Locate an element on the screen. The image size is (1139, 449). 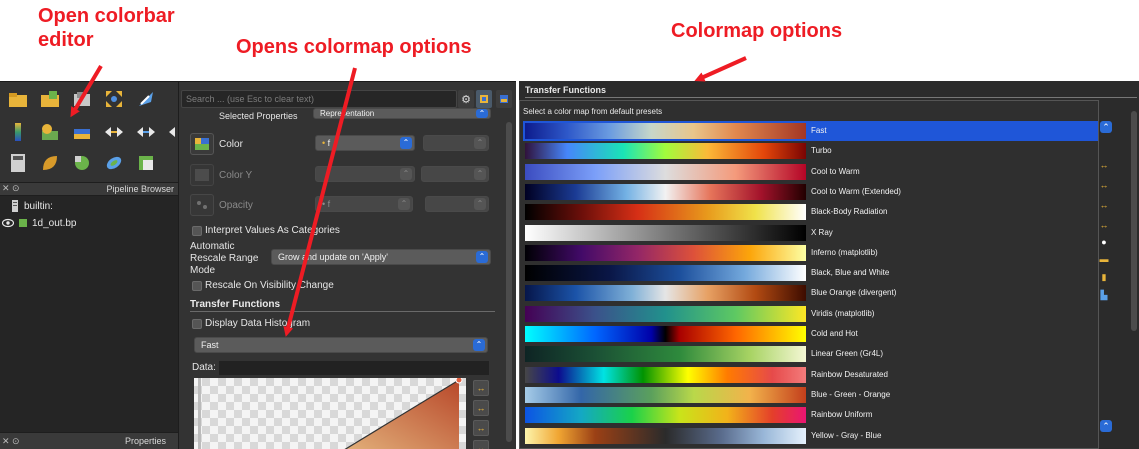
tree-item-1d-out: 1d_out.bp is located at coordinates (39, 223).